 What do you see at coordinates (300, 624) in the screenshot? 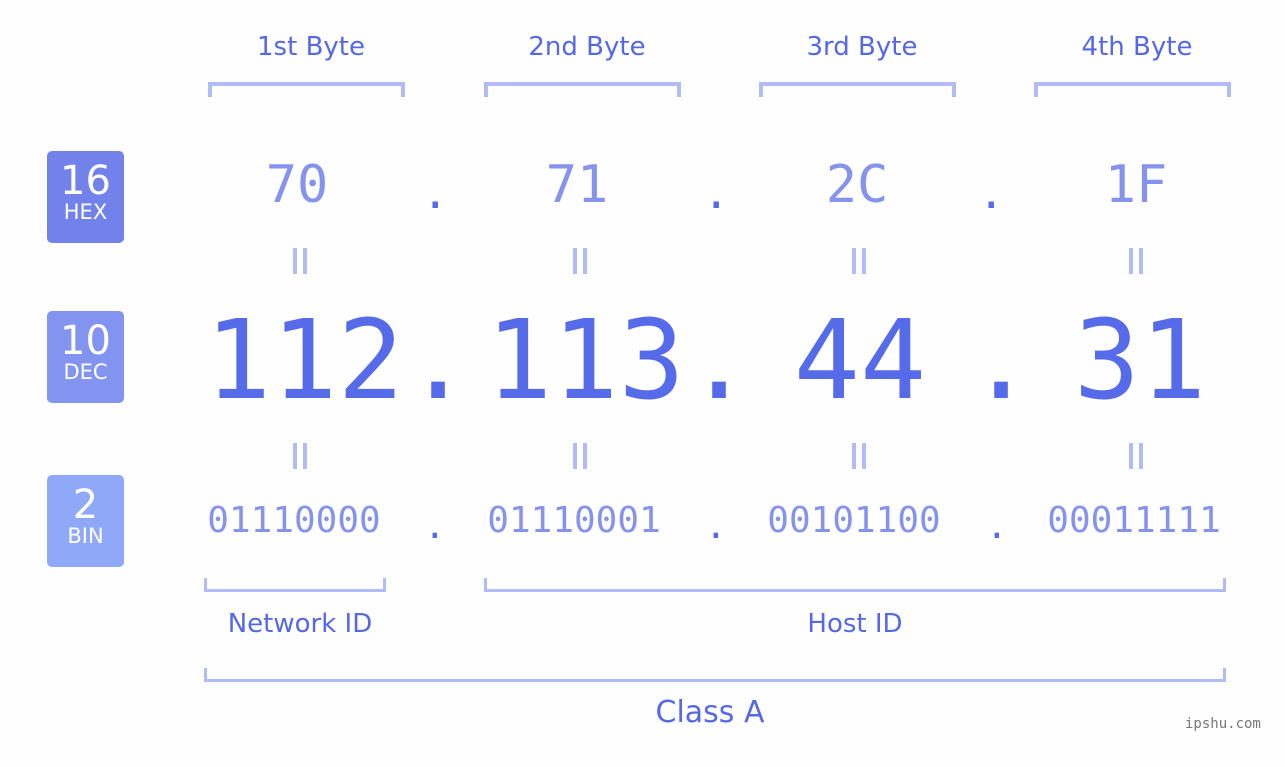
I see `network-id-label: Network ID` at bounding box center [300, 624].